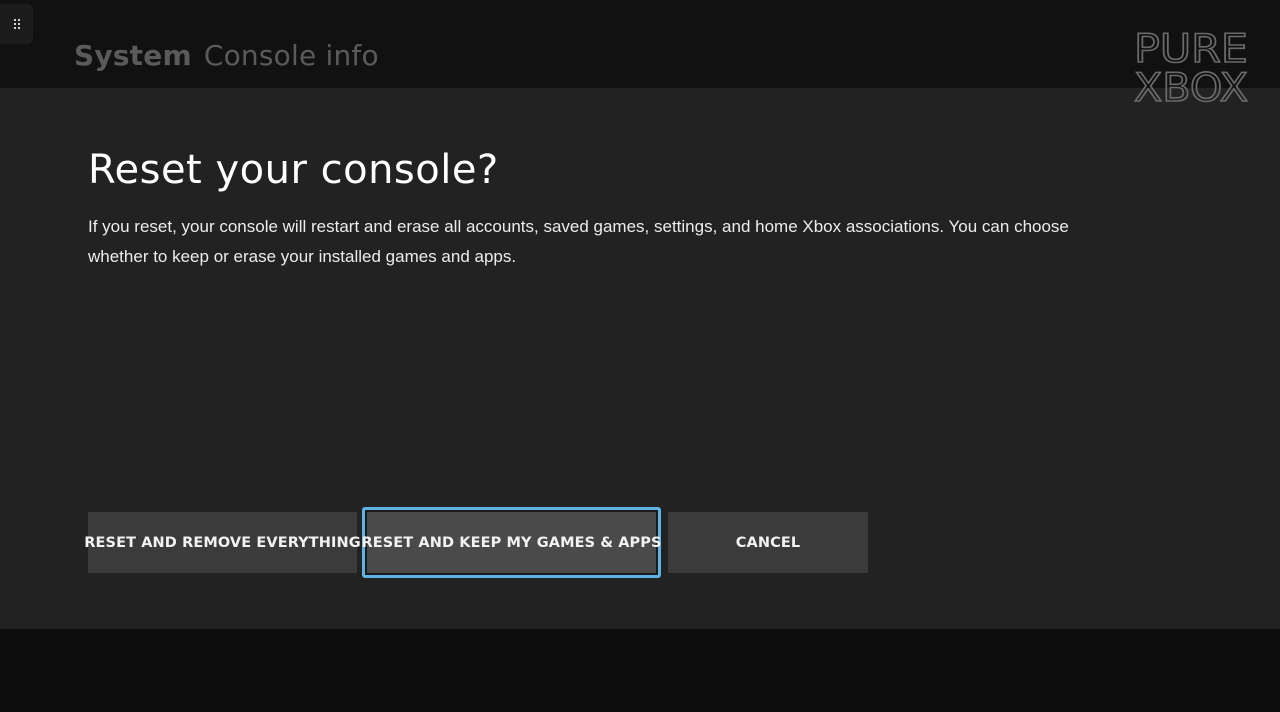 The width and height of the screenshot is (1280, 712). I want to click on cancel-button: CANCEL, so click(768, 542).